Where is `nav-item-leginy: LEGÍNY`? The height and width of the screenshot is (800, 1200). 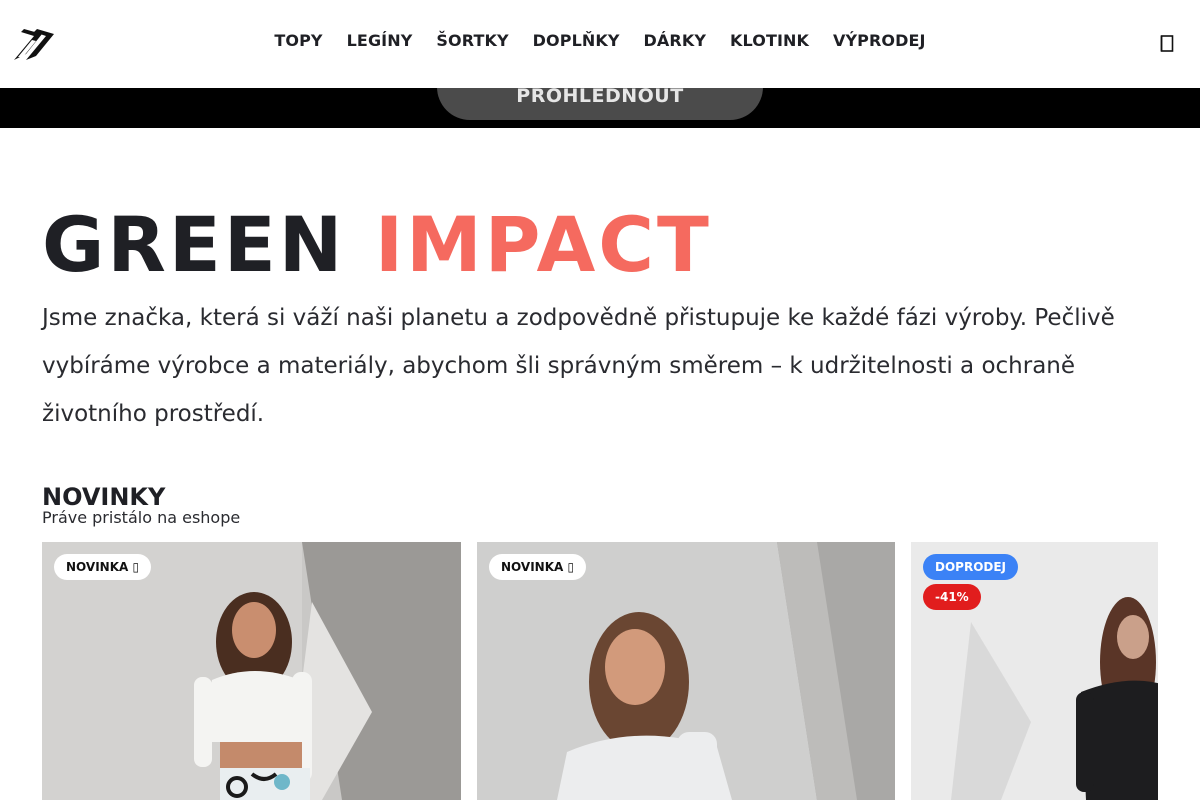
nav-item-leginy: LEGÍNY is located at coordinates (380, 40).